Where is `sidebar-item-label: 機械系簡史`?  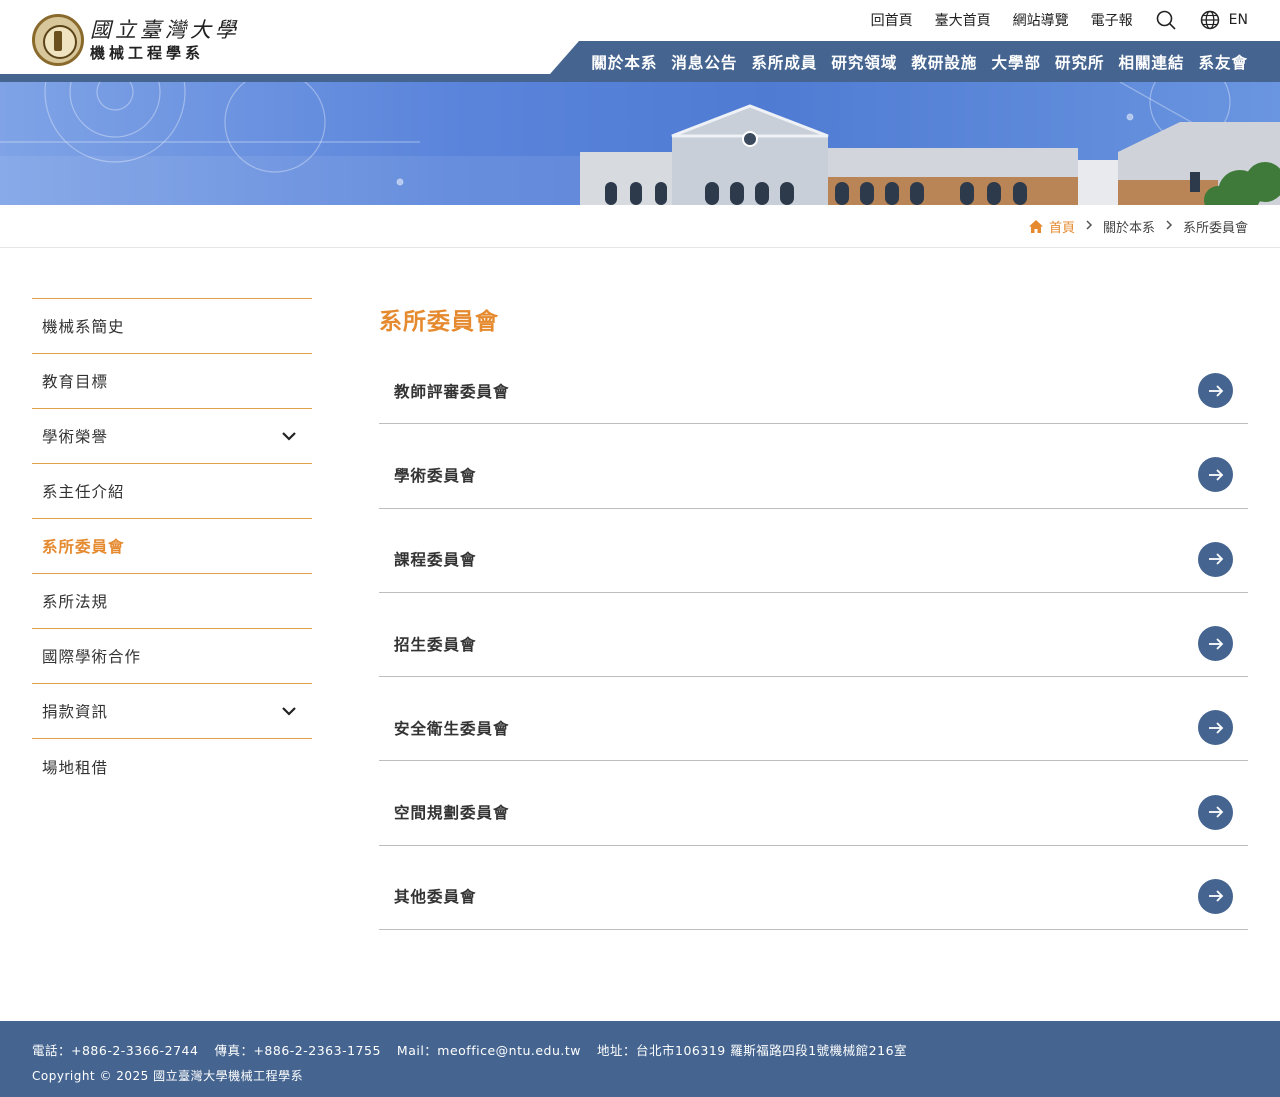 sidebar-item-label: 機械系簡史 is located at coordinates (83, 327).